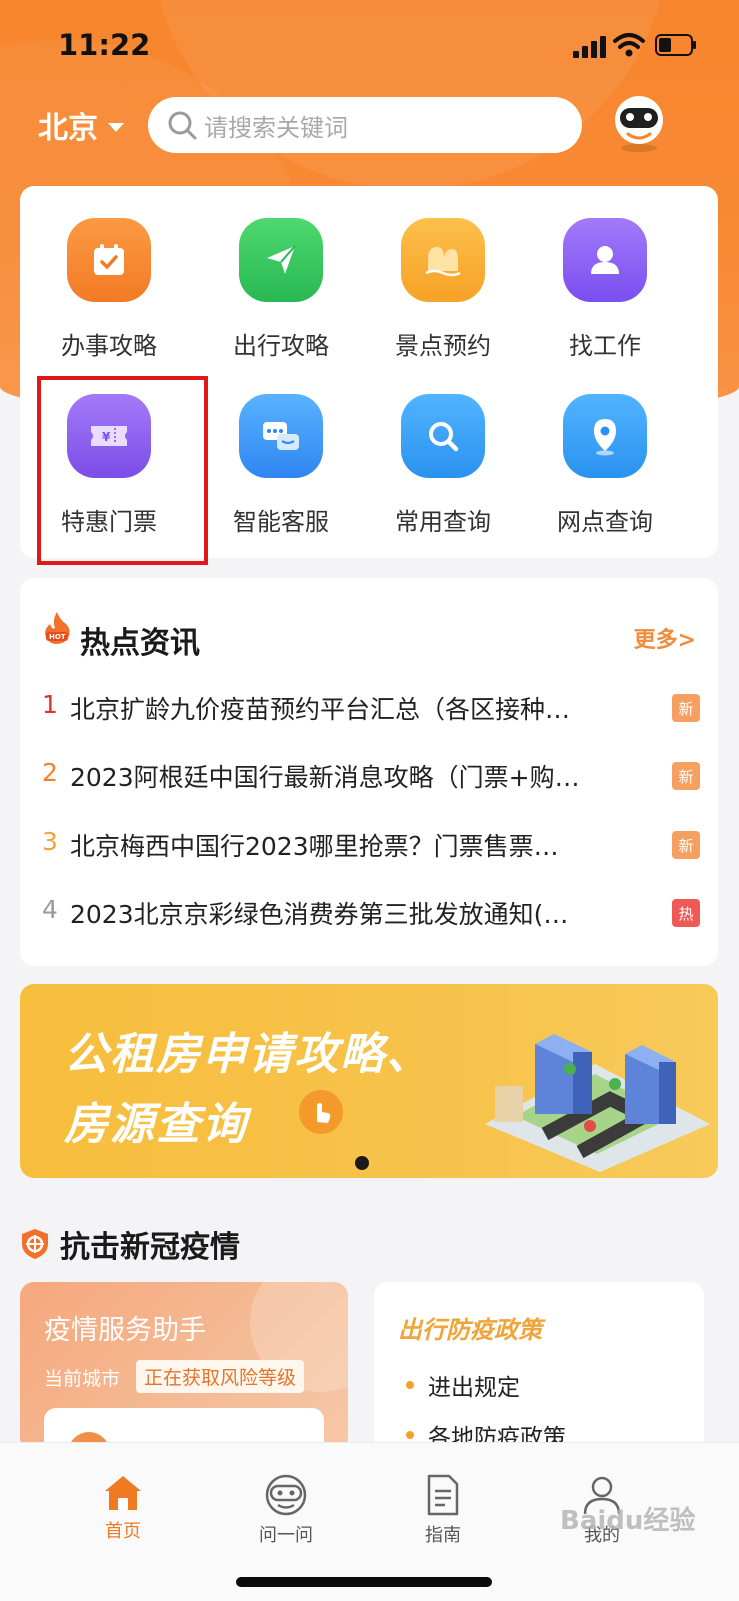 The height and width of the screenshot is (1601, 739). I want to click on city-selector: 北京, so click(81, 125).